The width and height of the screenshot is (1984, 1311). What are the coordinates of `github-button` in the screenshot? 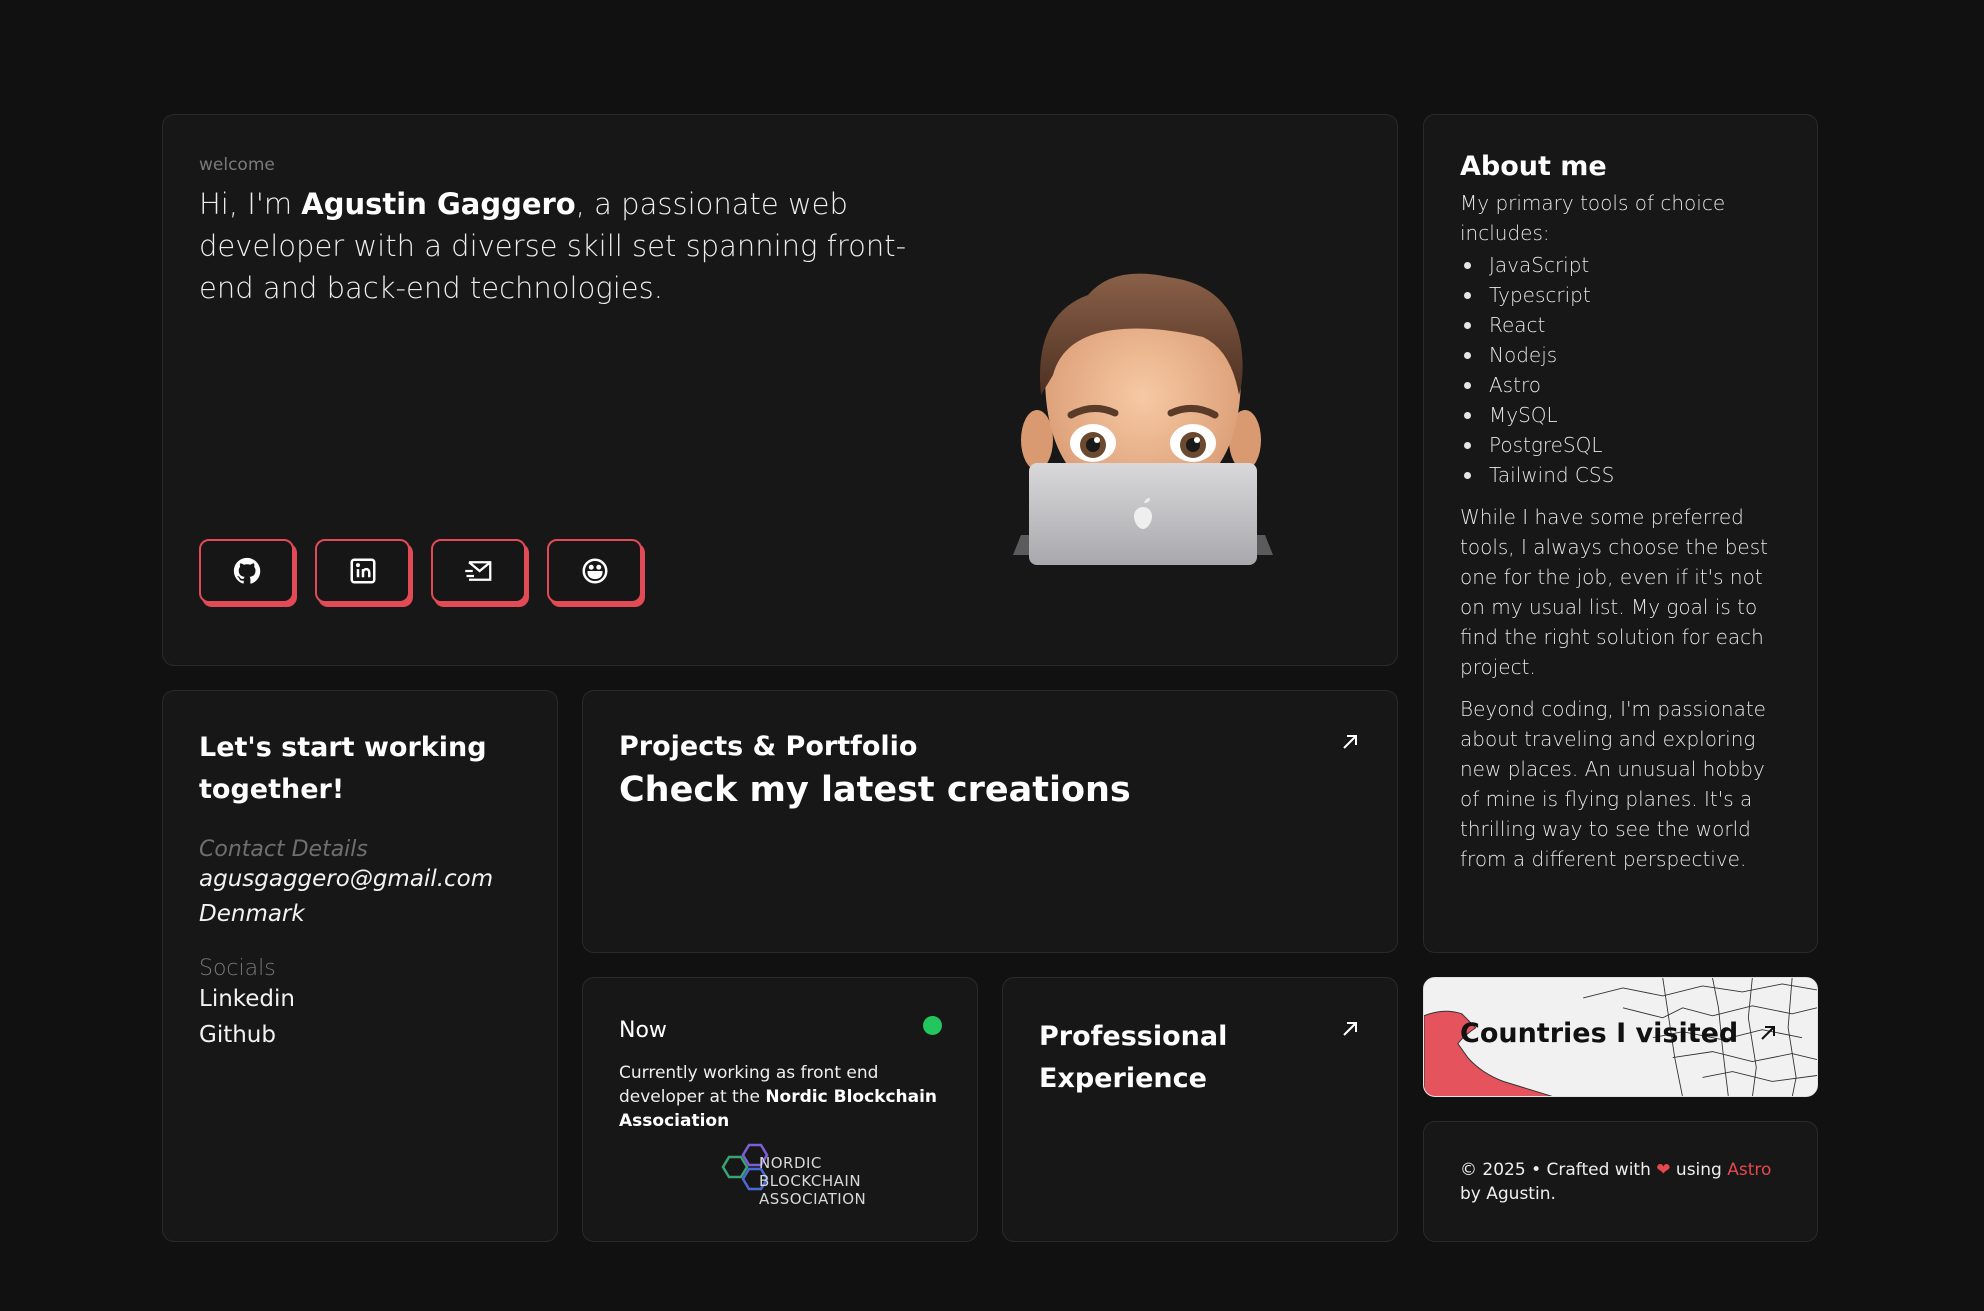 It's located at (246, 571).